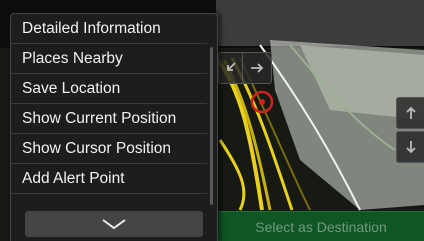 The height and width of the screenshot is (241, 424). What do you see at coordinates (109, 149) in the screenshot?
I see `menu-item-show-cursor-position: Show Cursor Position` at bounding box center [109, 149].